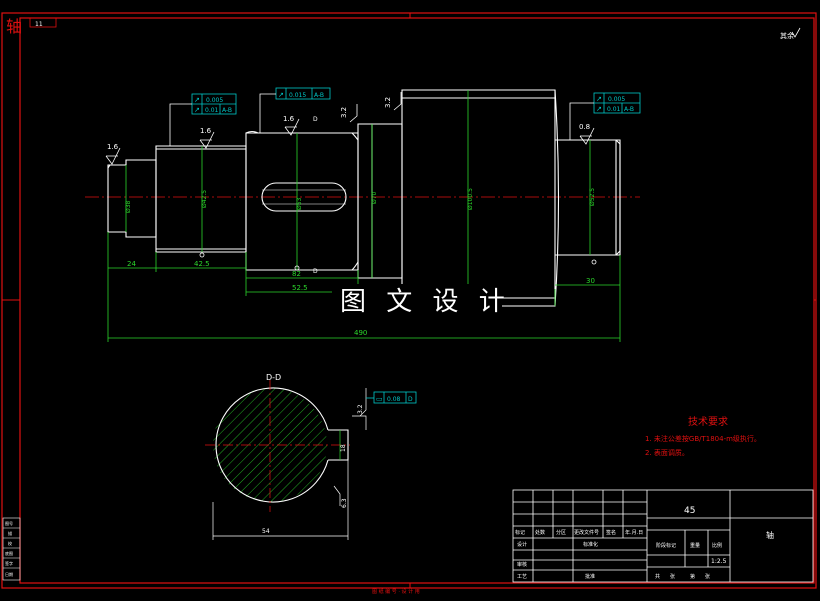  Describe the element at coordinates (611, 532) in the screenshot. I see `tb-label: 签名` at that location.